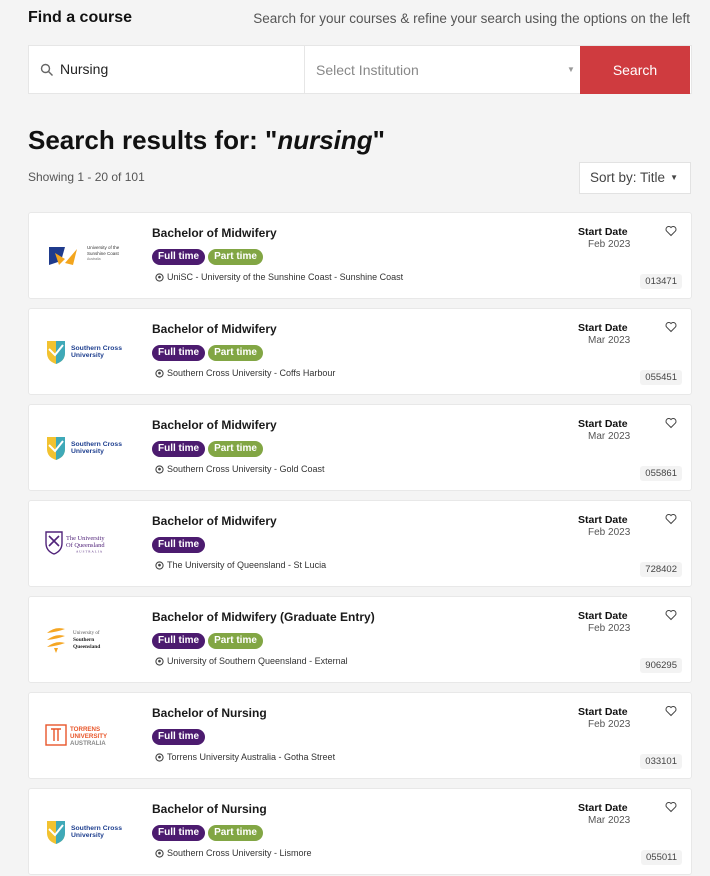 Image resolution: width=710 pixels, height=876 pixels. What do you see at coordinates (367, 70) in the screenshot?
I see `institution-placeholder: Select Institution` at bounding box center [367, 70].